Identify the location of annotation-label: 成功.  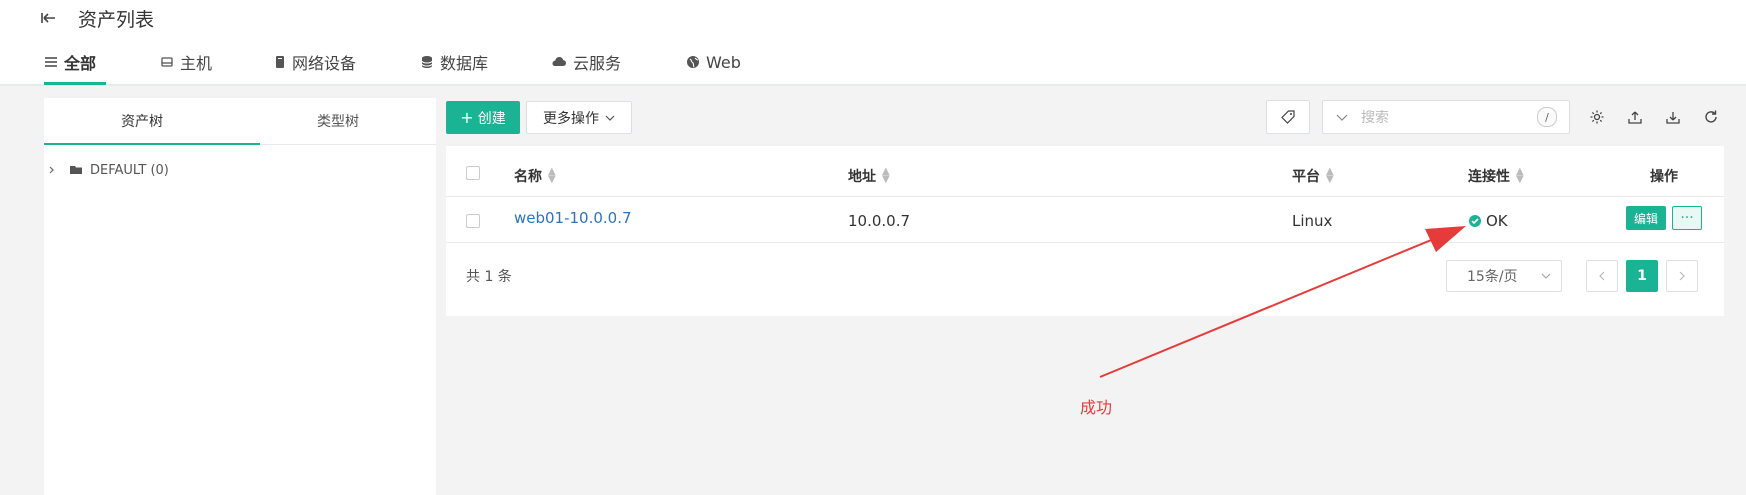
(1096, 407).